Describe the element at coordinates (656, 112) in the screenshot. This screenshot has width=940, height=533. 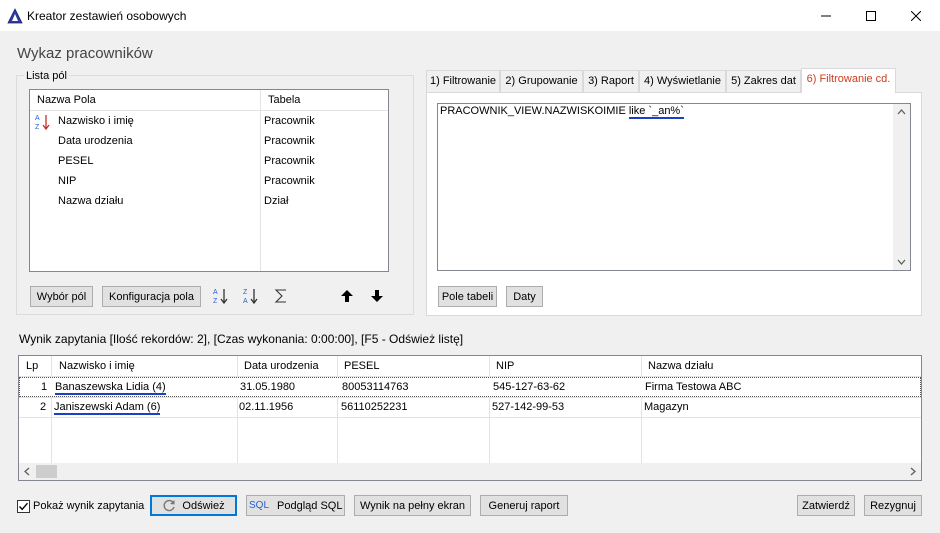
I see `filter-sql-condition: like `_an%`` at that location.